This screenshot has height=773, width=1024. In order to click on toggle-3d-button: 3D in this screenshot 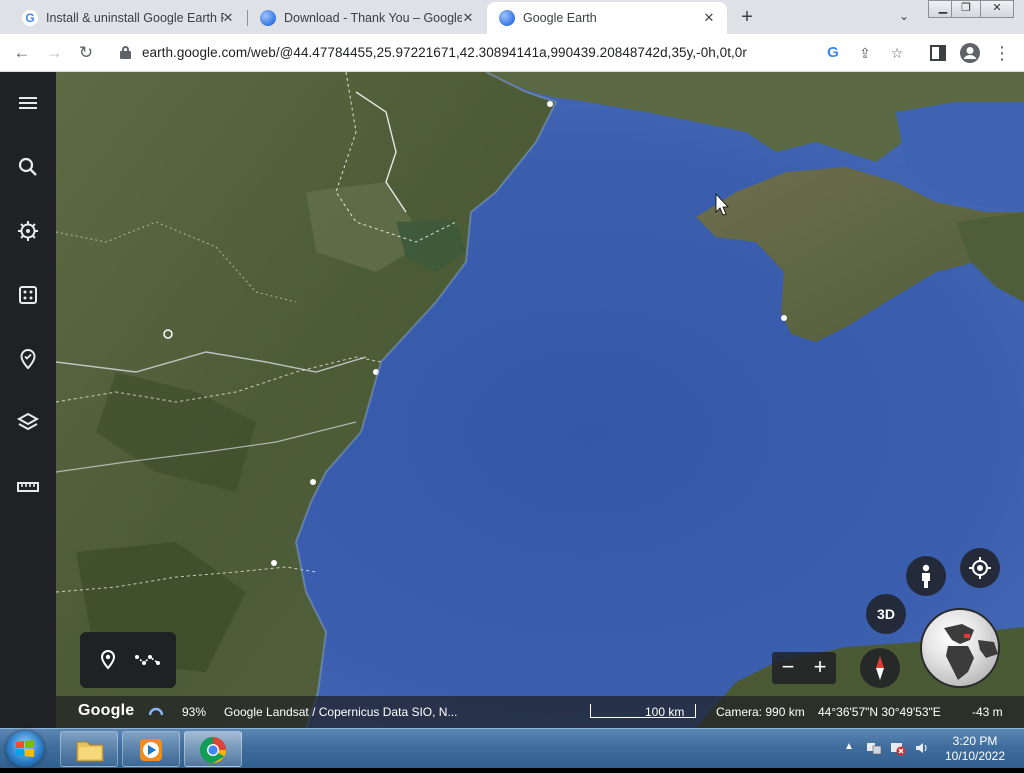, I will do `click(886, 614)`.